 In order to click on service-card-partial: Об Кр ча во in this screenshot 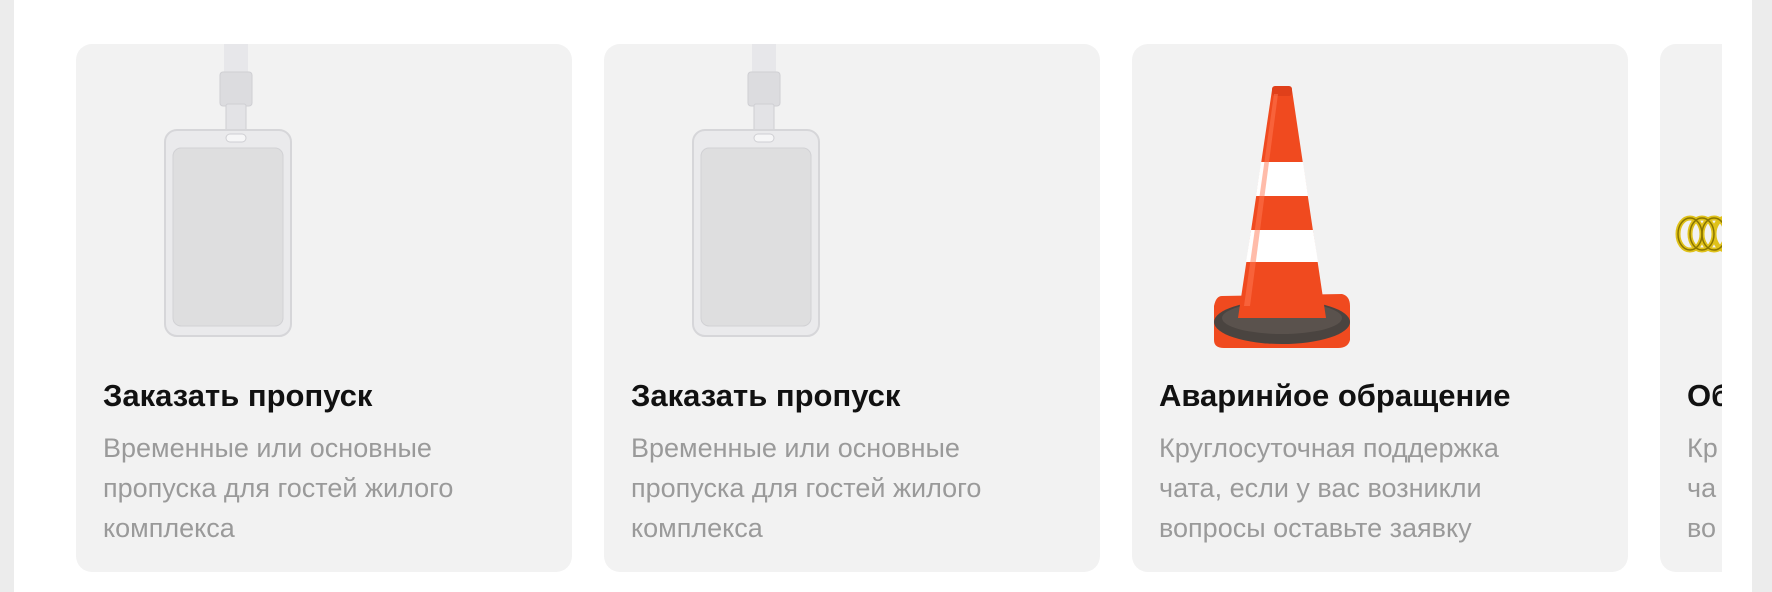, I will do `click(1691, 308)`.